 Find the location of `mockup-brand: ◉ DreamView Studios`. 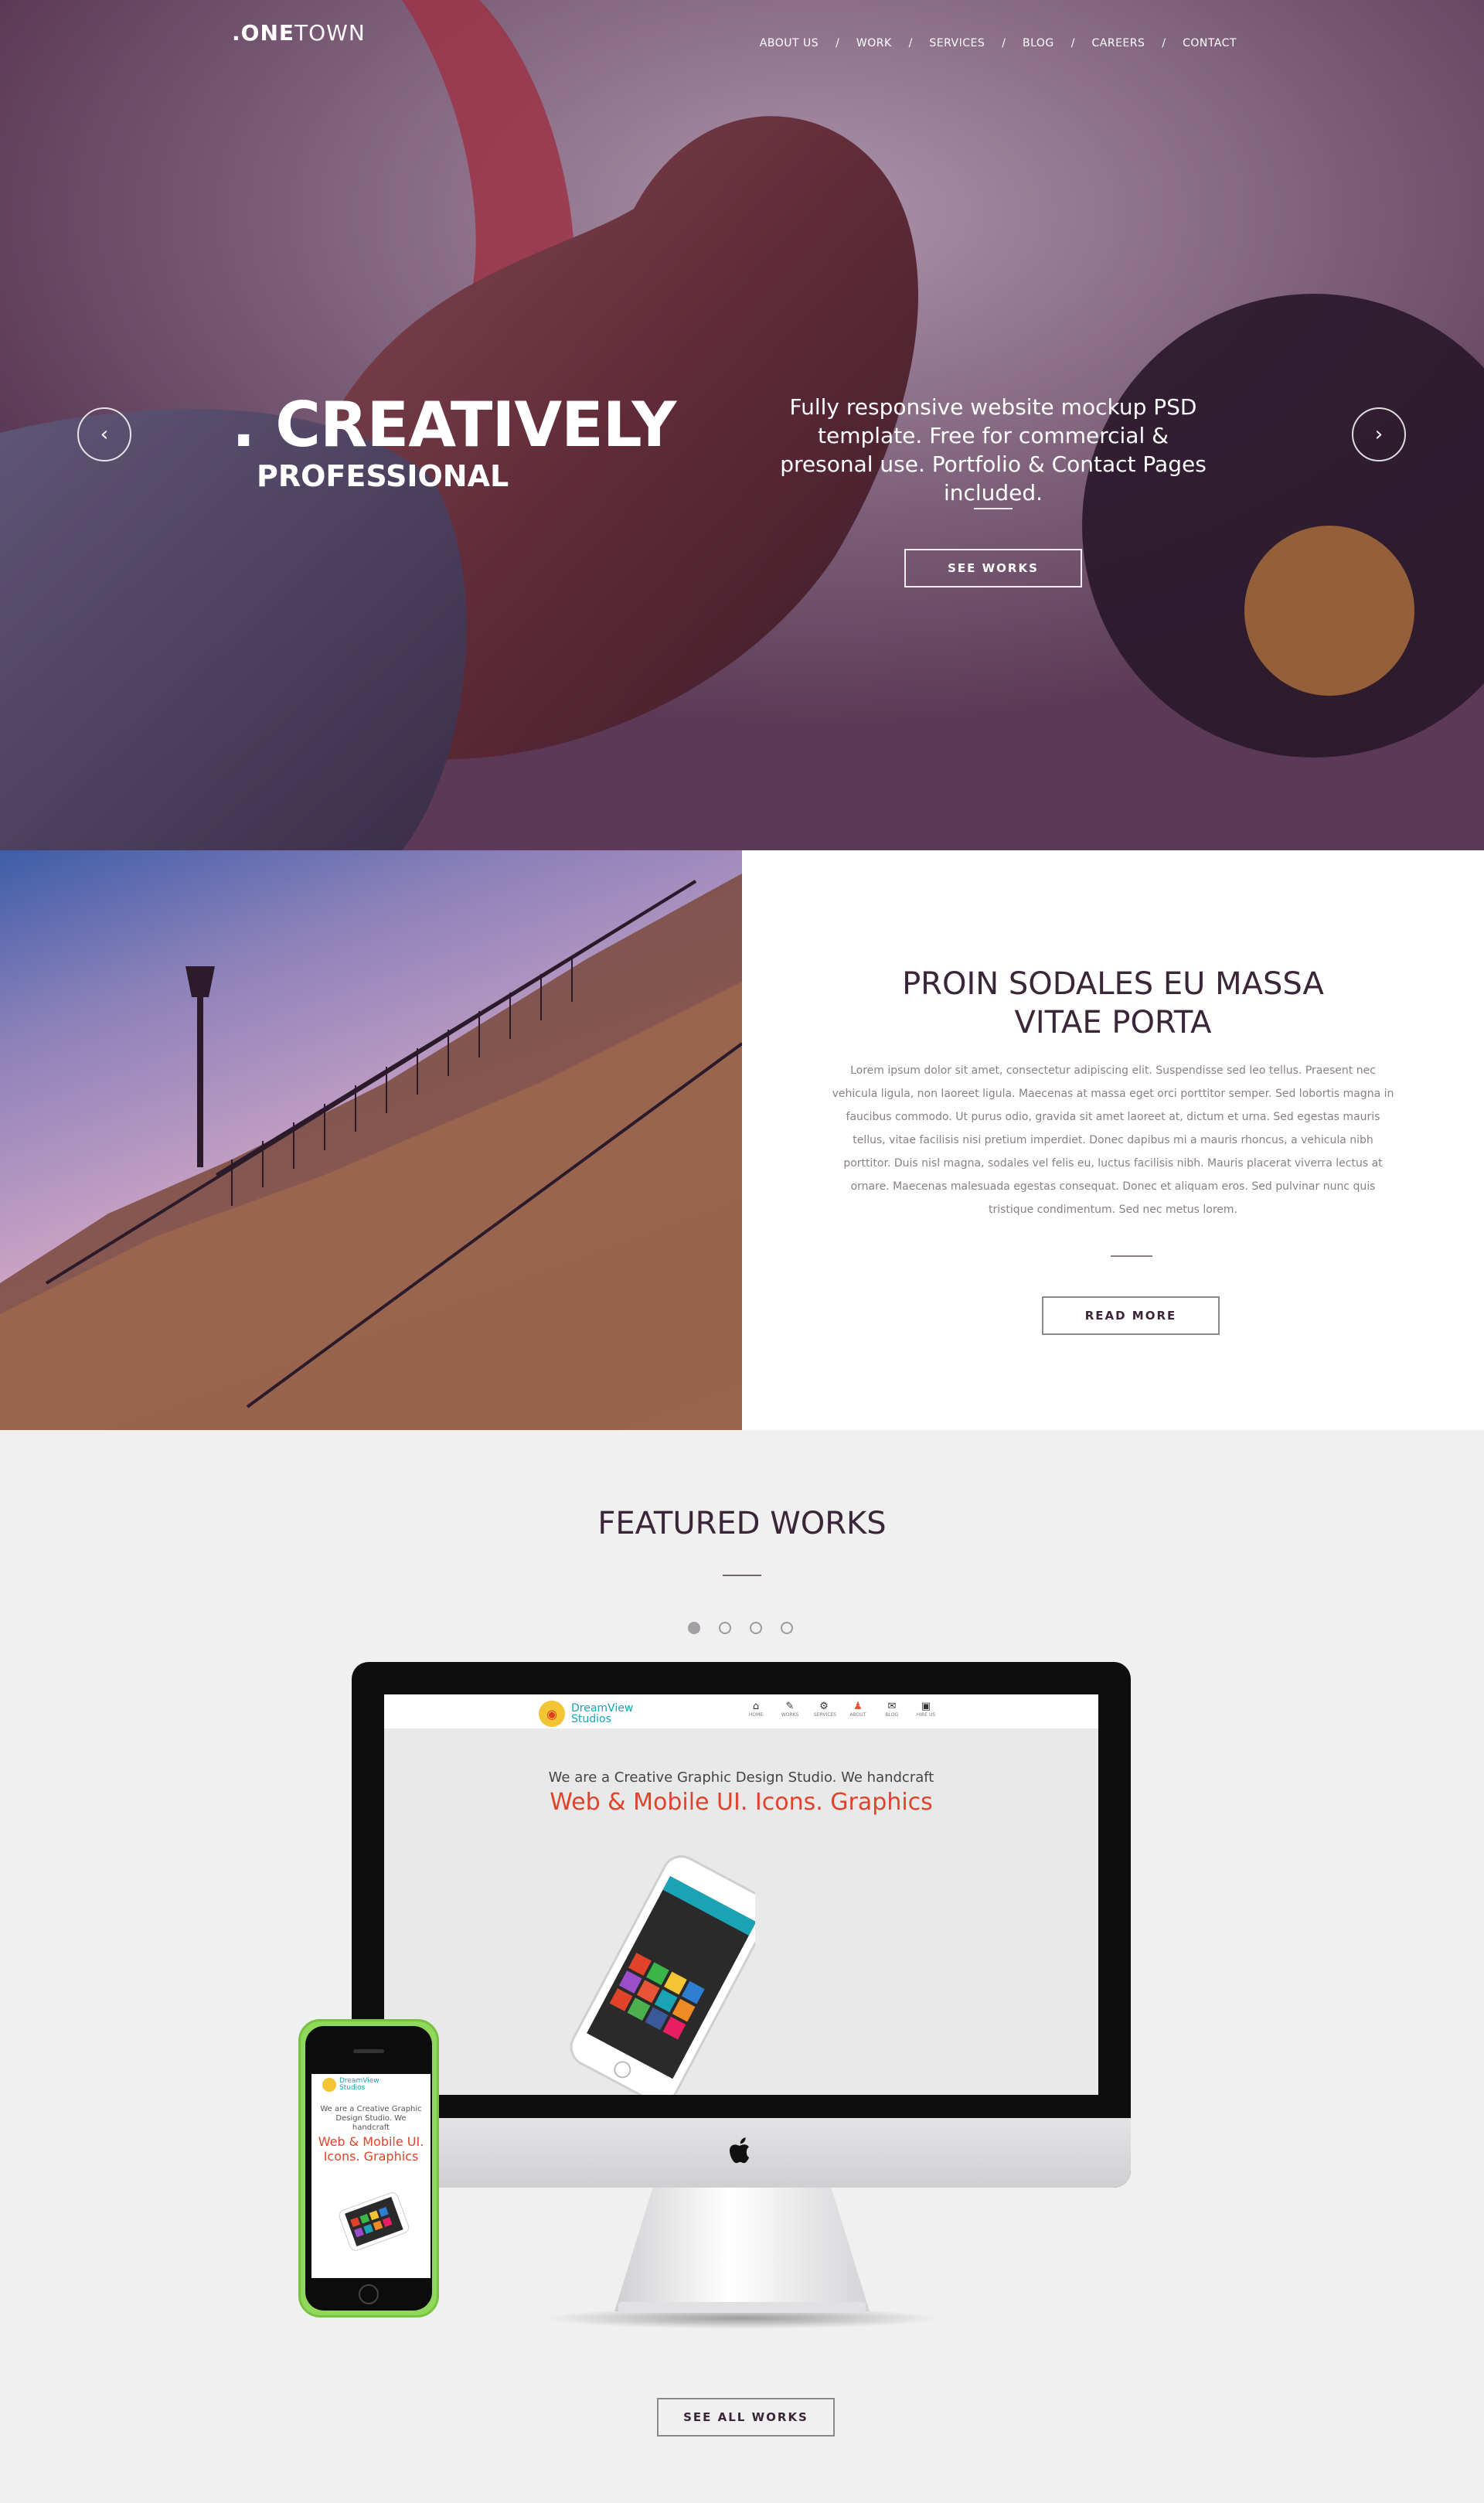

mockup-brand: ◉ DreamView Studios is located at coordinates (586, 1714).